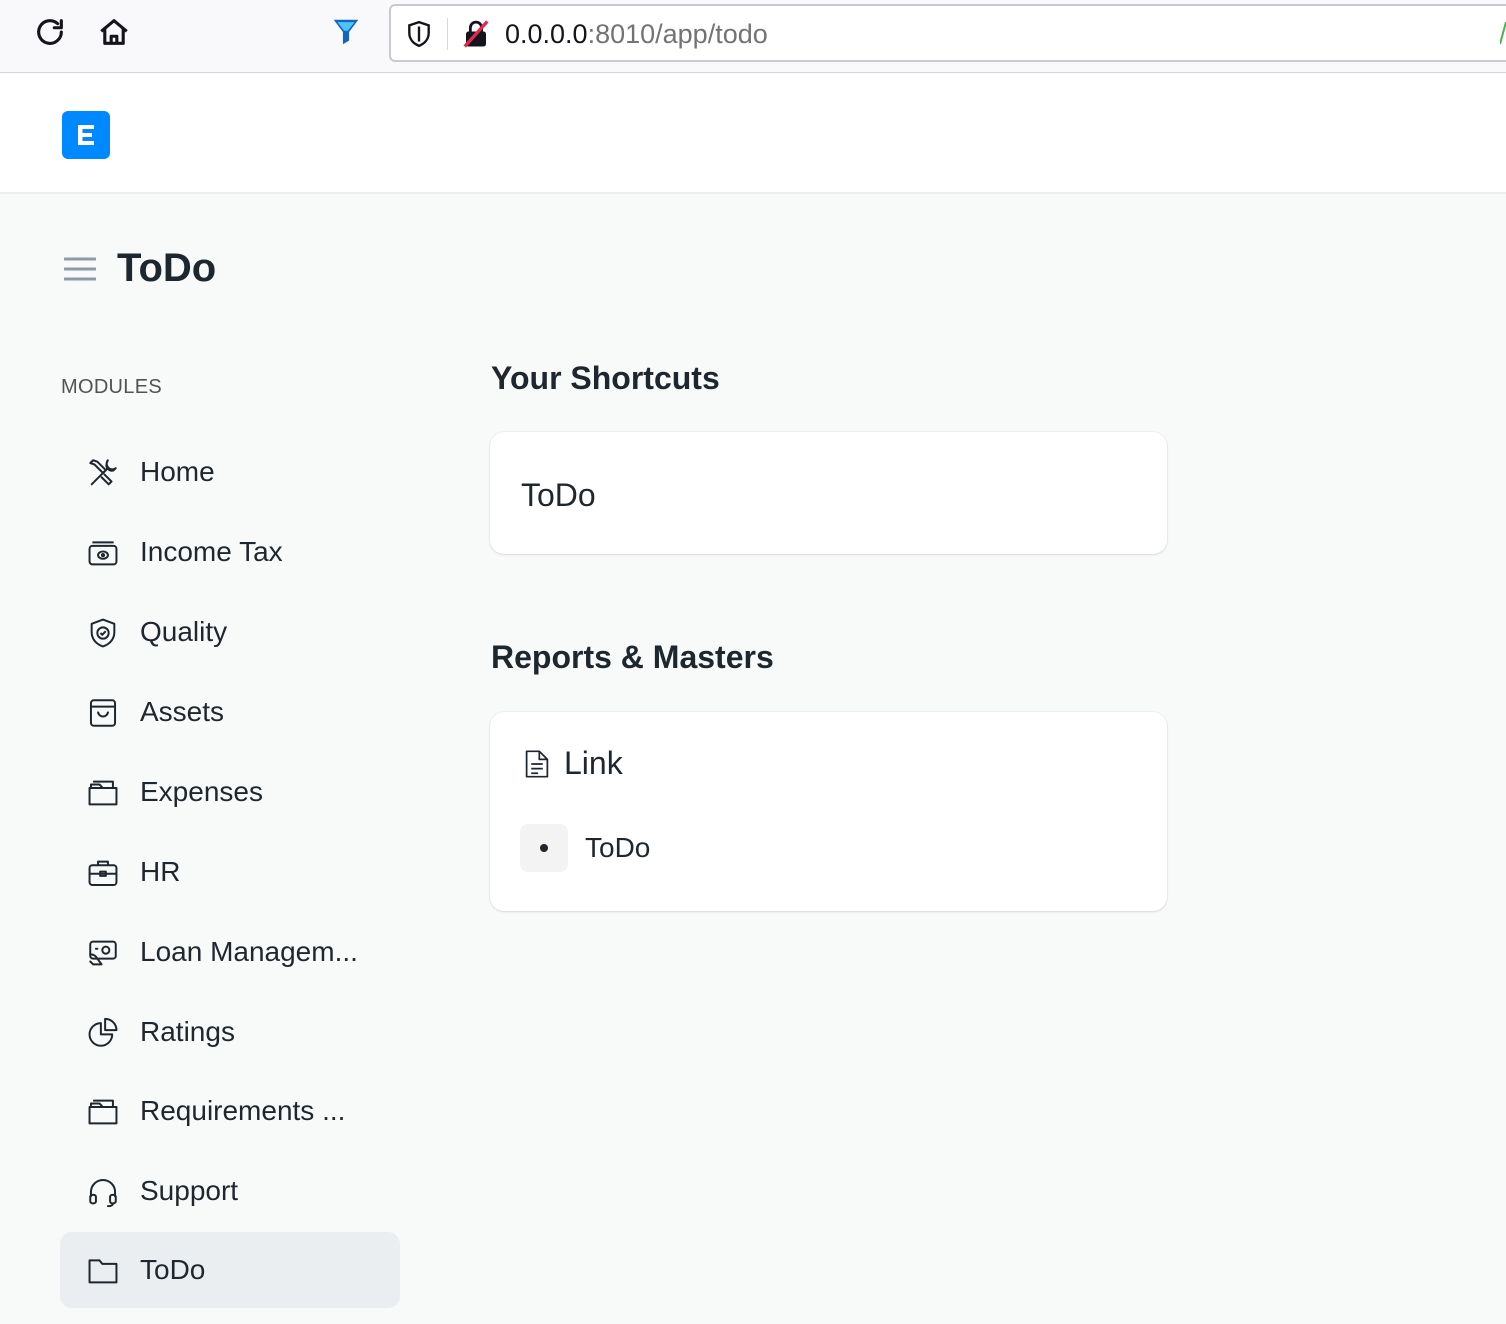 This screenshot has height=1324, width=1506. Describe the element at coordinates (828, 493) in the screenshot. I see `shortcut-card-todo: ToDo` at that location.